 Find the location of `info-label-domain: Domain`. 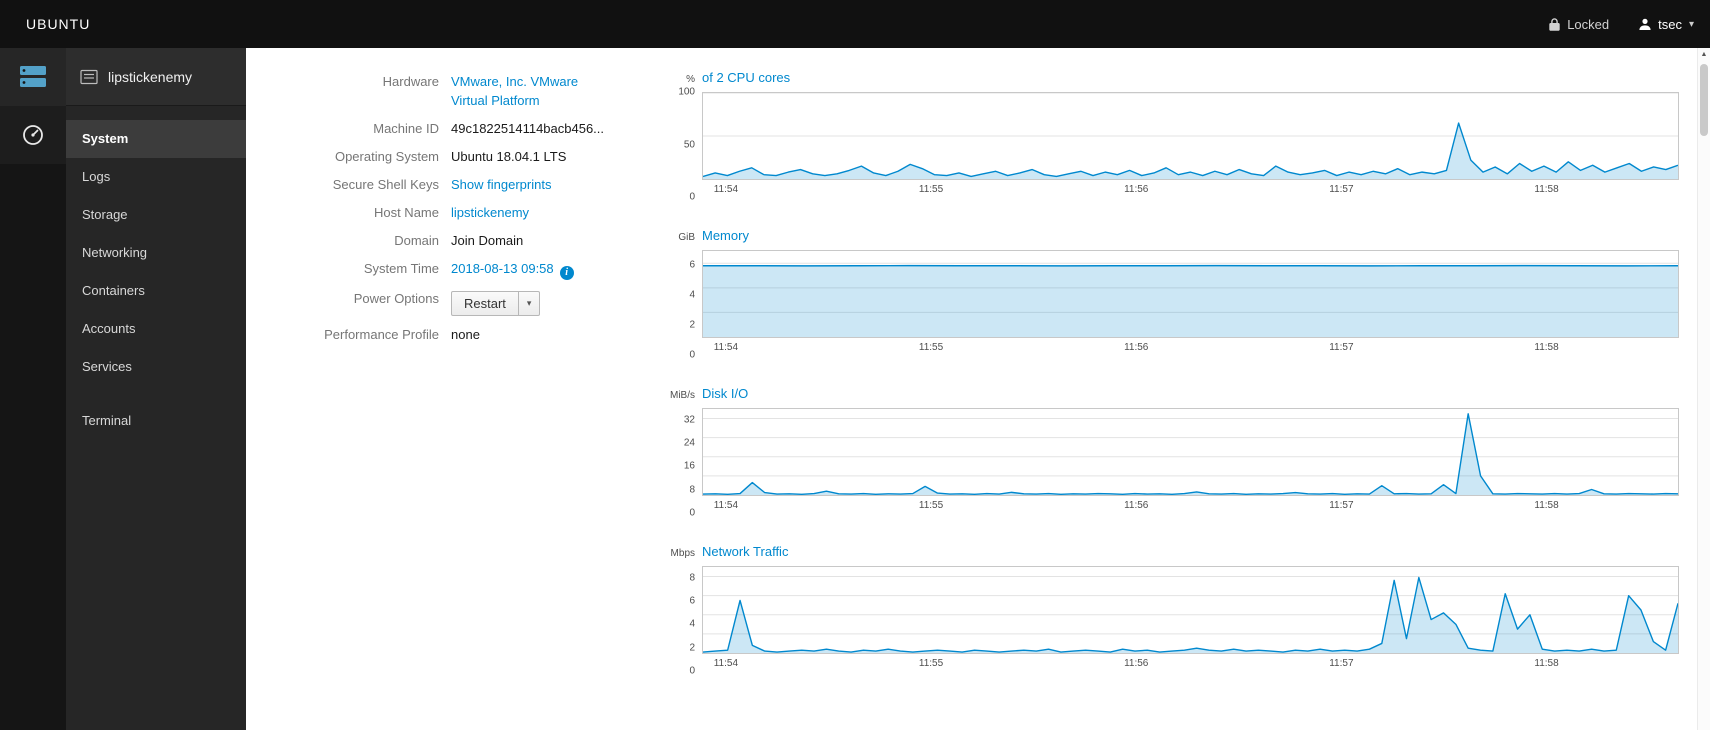

info-label-domain: Domain is located at coordinates (416, 240).